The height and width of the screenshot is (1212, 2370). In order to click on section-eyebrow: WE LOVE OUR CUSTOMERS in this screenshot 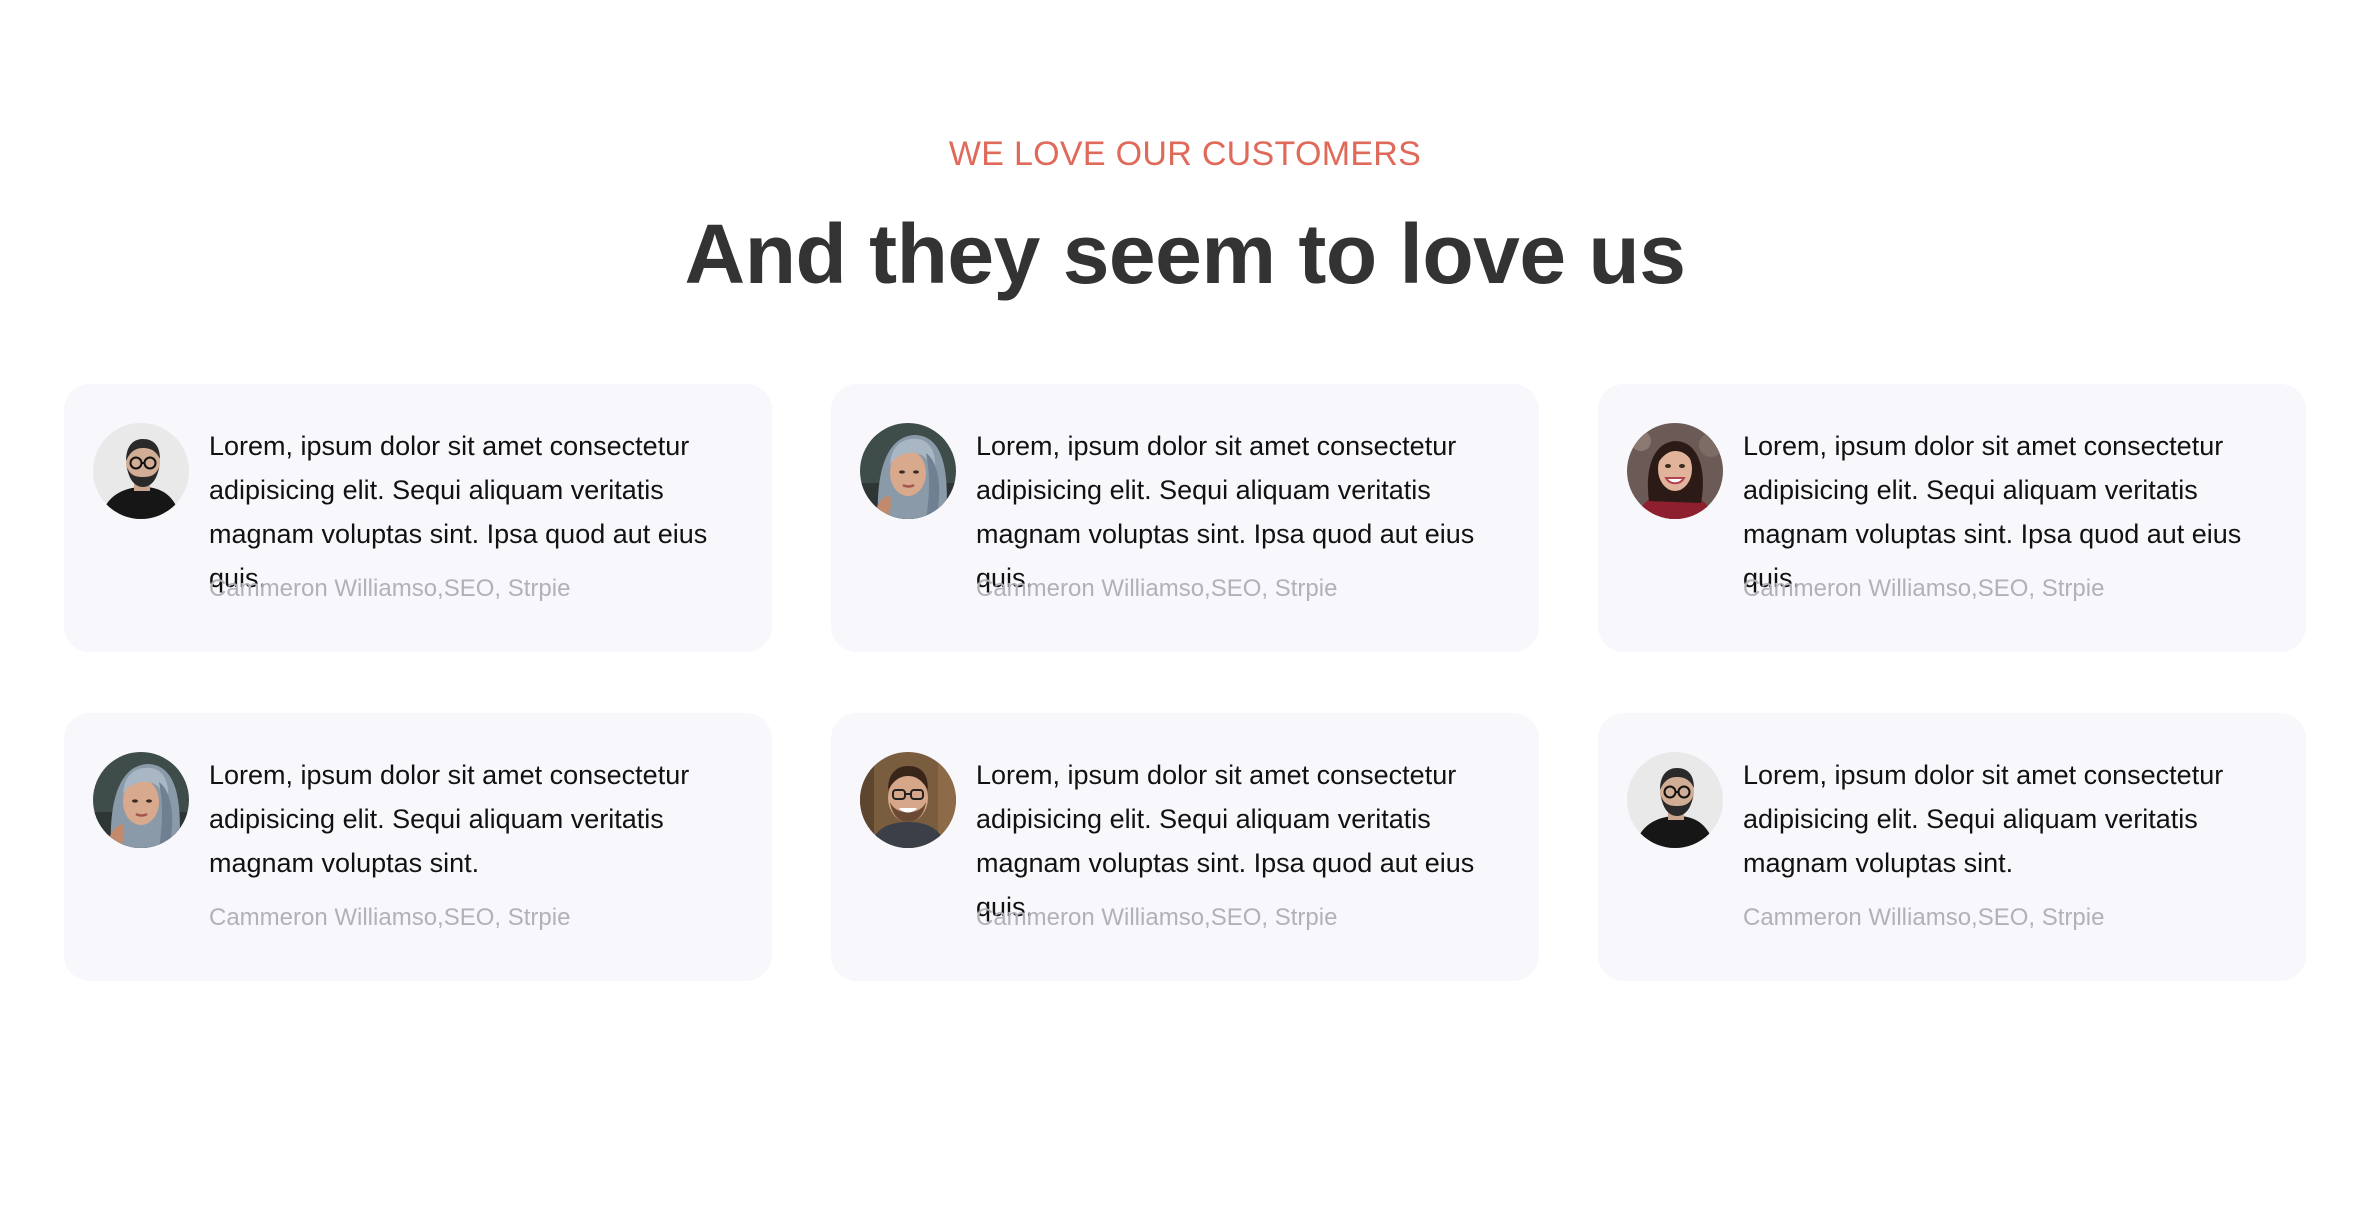, I will do `click(1185, 154)`.